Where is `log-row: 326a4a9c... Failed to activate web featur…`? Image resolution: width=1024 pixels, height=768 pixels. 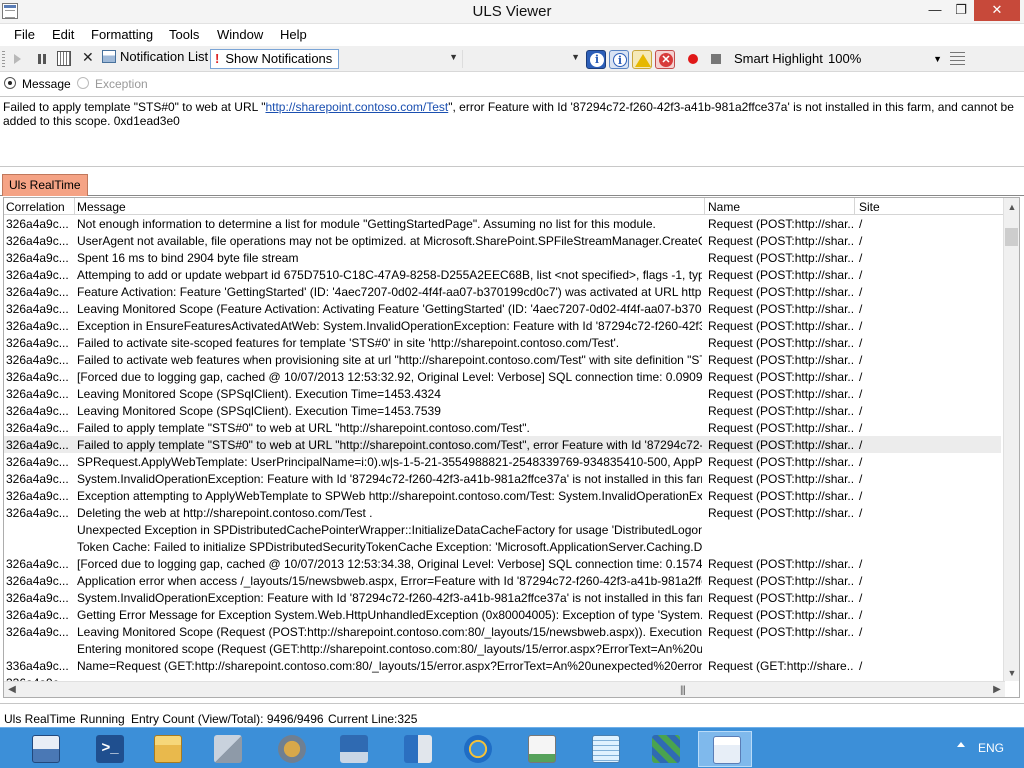 log-row: 326a4a9c... Failed to activate web featur… is located at coordinates (502, 359).